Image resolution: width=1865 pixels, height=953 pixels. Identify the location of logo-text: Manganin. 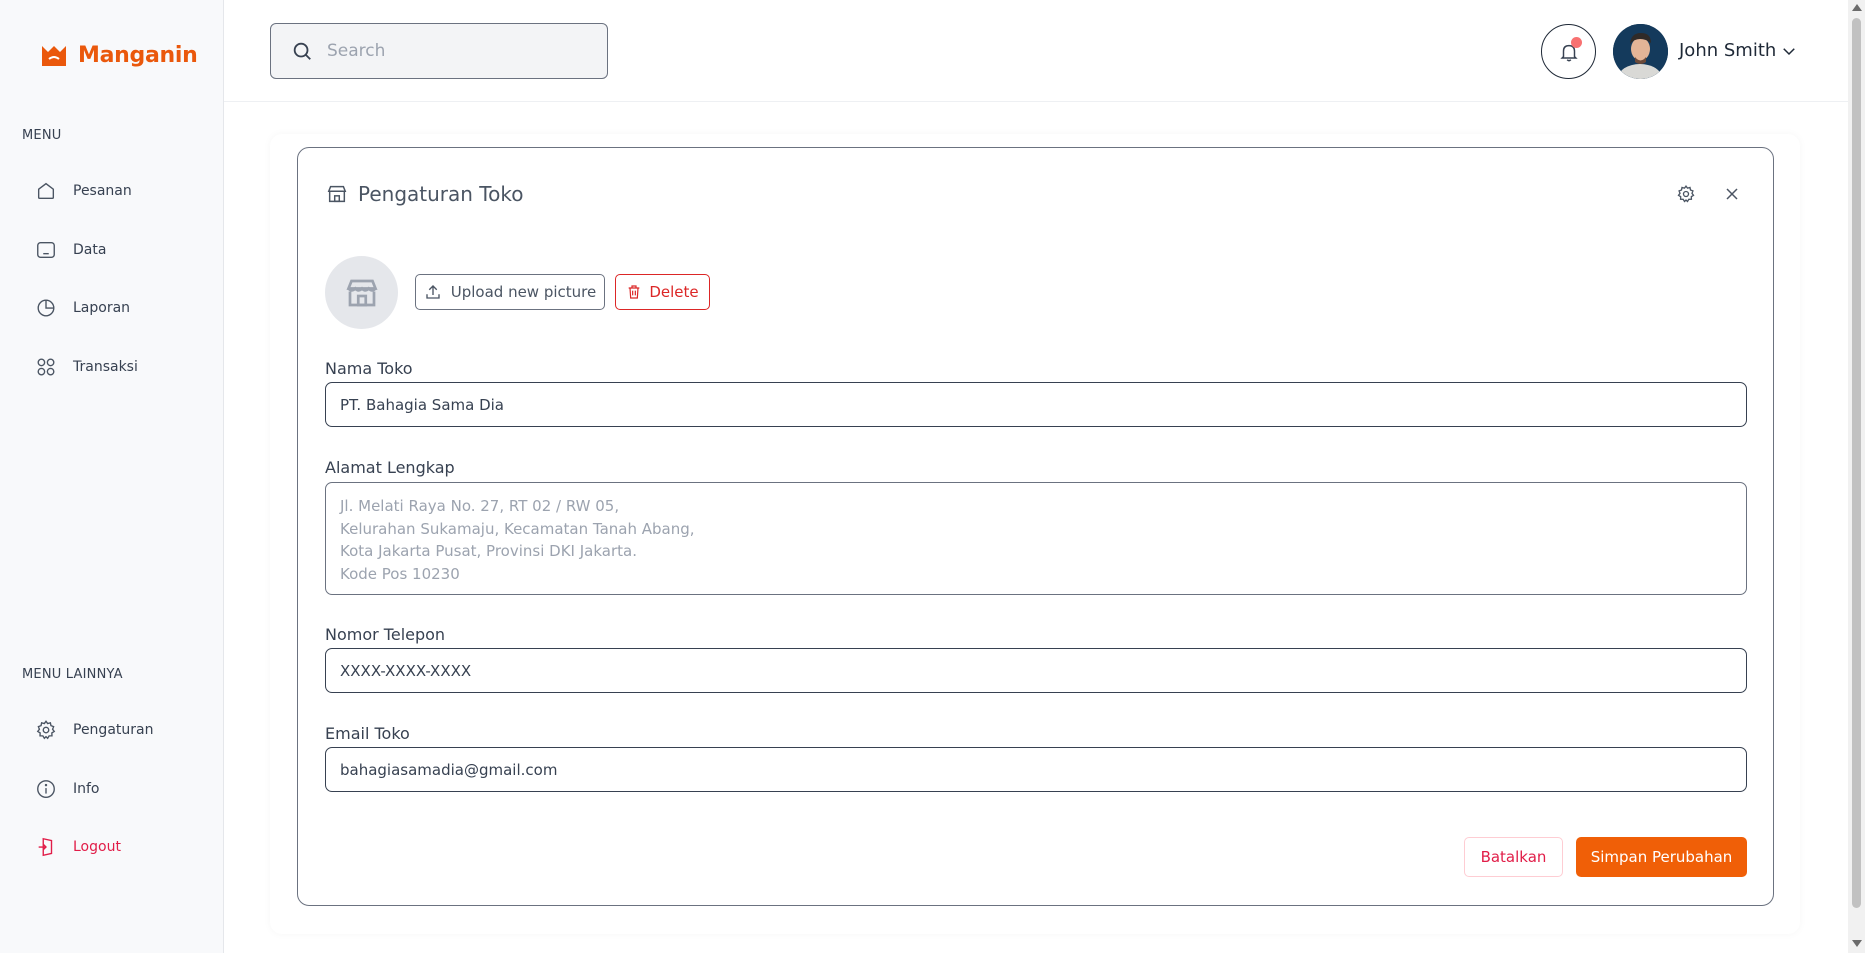
(138, 55).